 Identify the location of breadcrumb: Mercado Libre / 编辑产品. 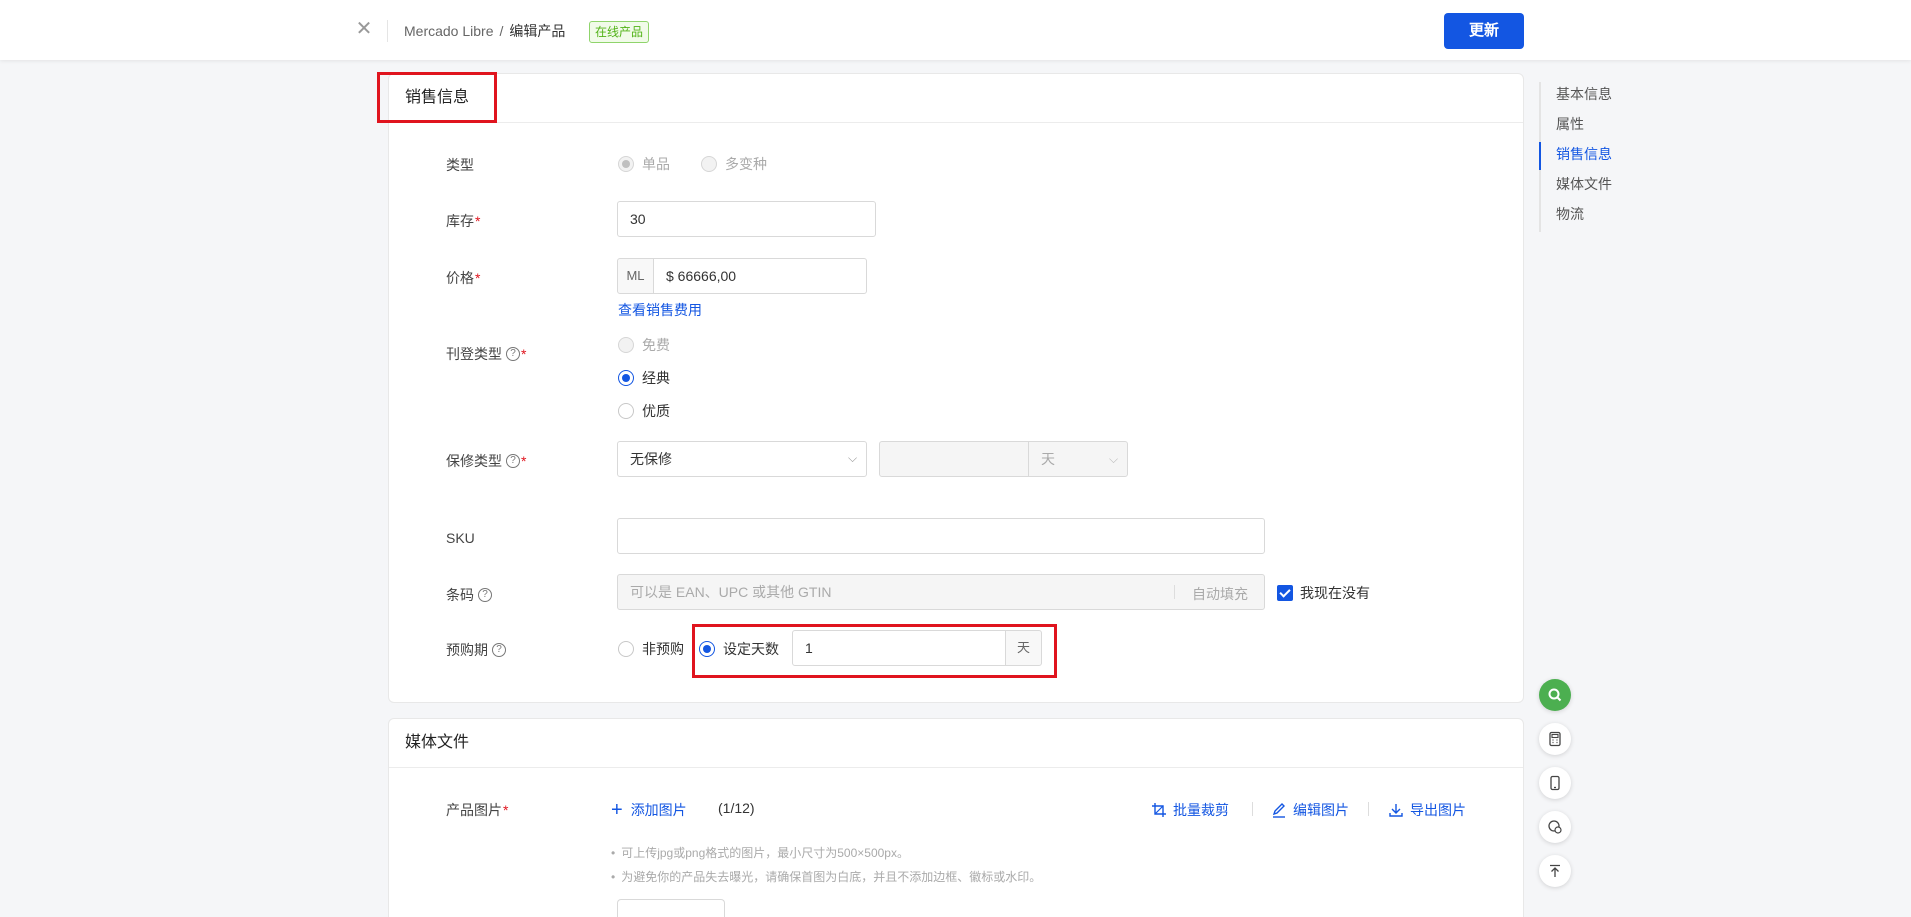
(484, 31).